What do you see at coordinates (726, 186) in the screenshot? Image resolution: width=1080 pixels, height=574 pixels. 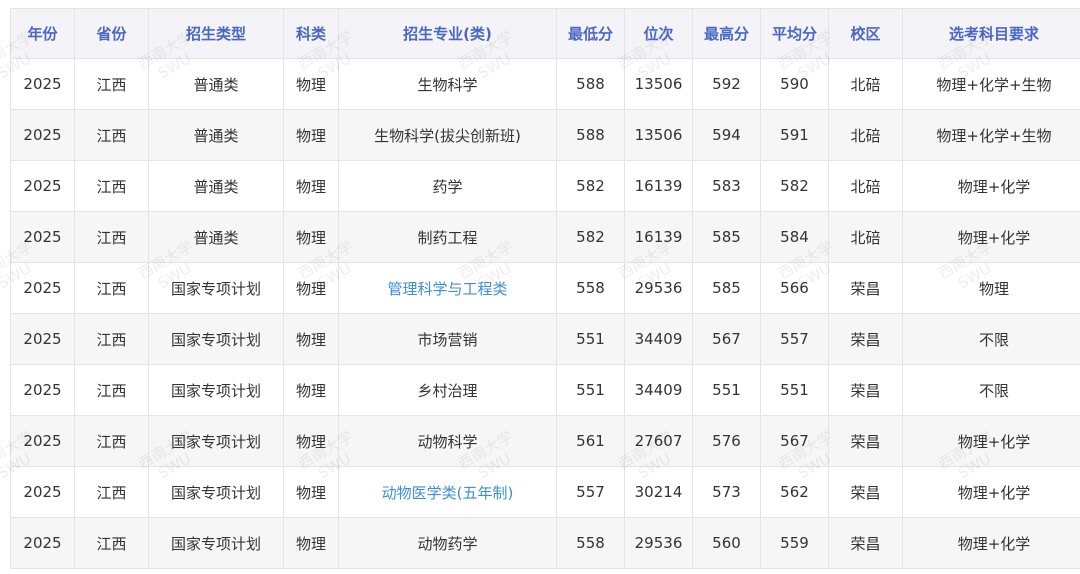 I see `cell-max-score: 583` at bounding box center [726, 186].